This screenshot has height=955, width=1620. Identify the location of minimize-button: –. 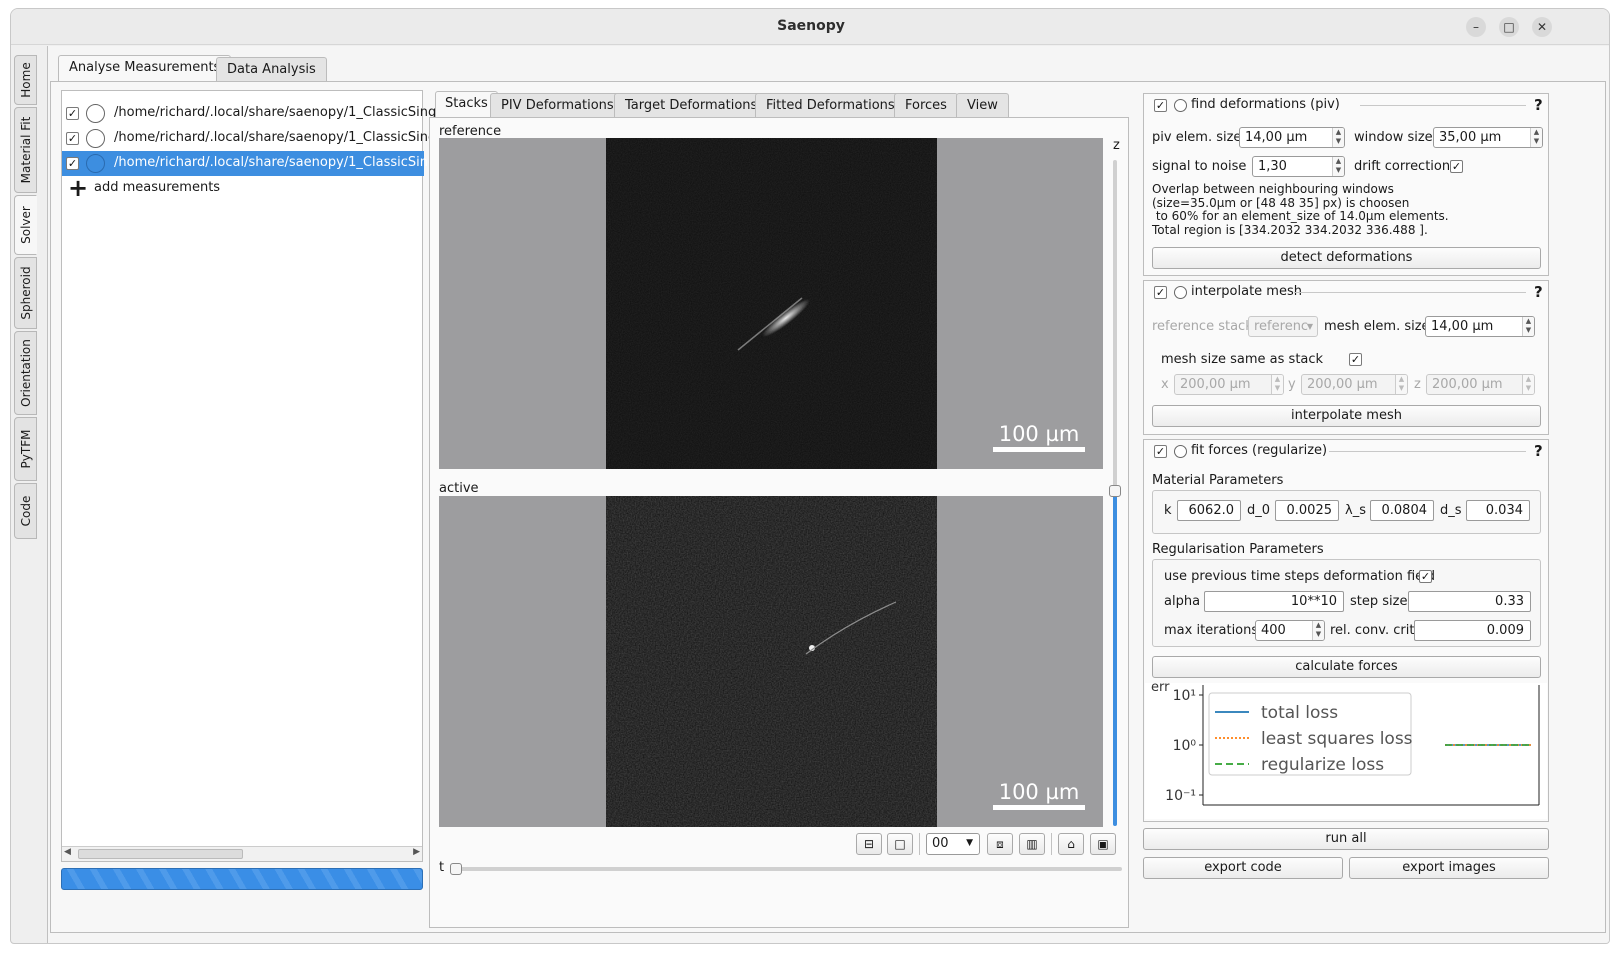
(1476, 27).